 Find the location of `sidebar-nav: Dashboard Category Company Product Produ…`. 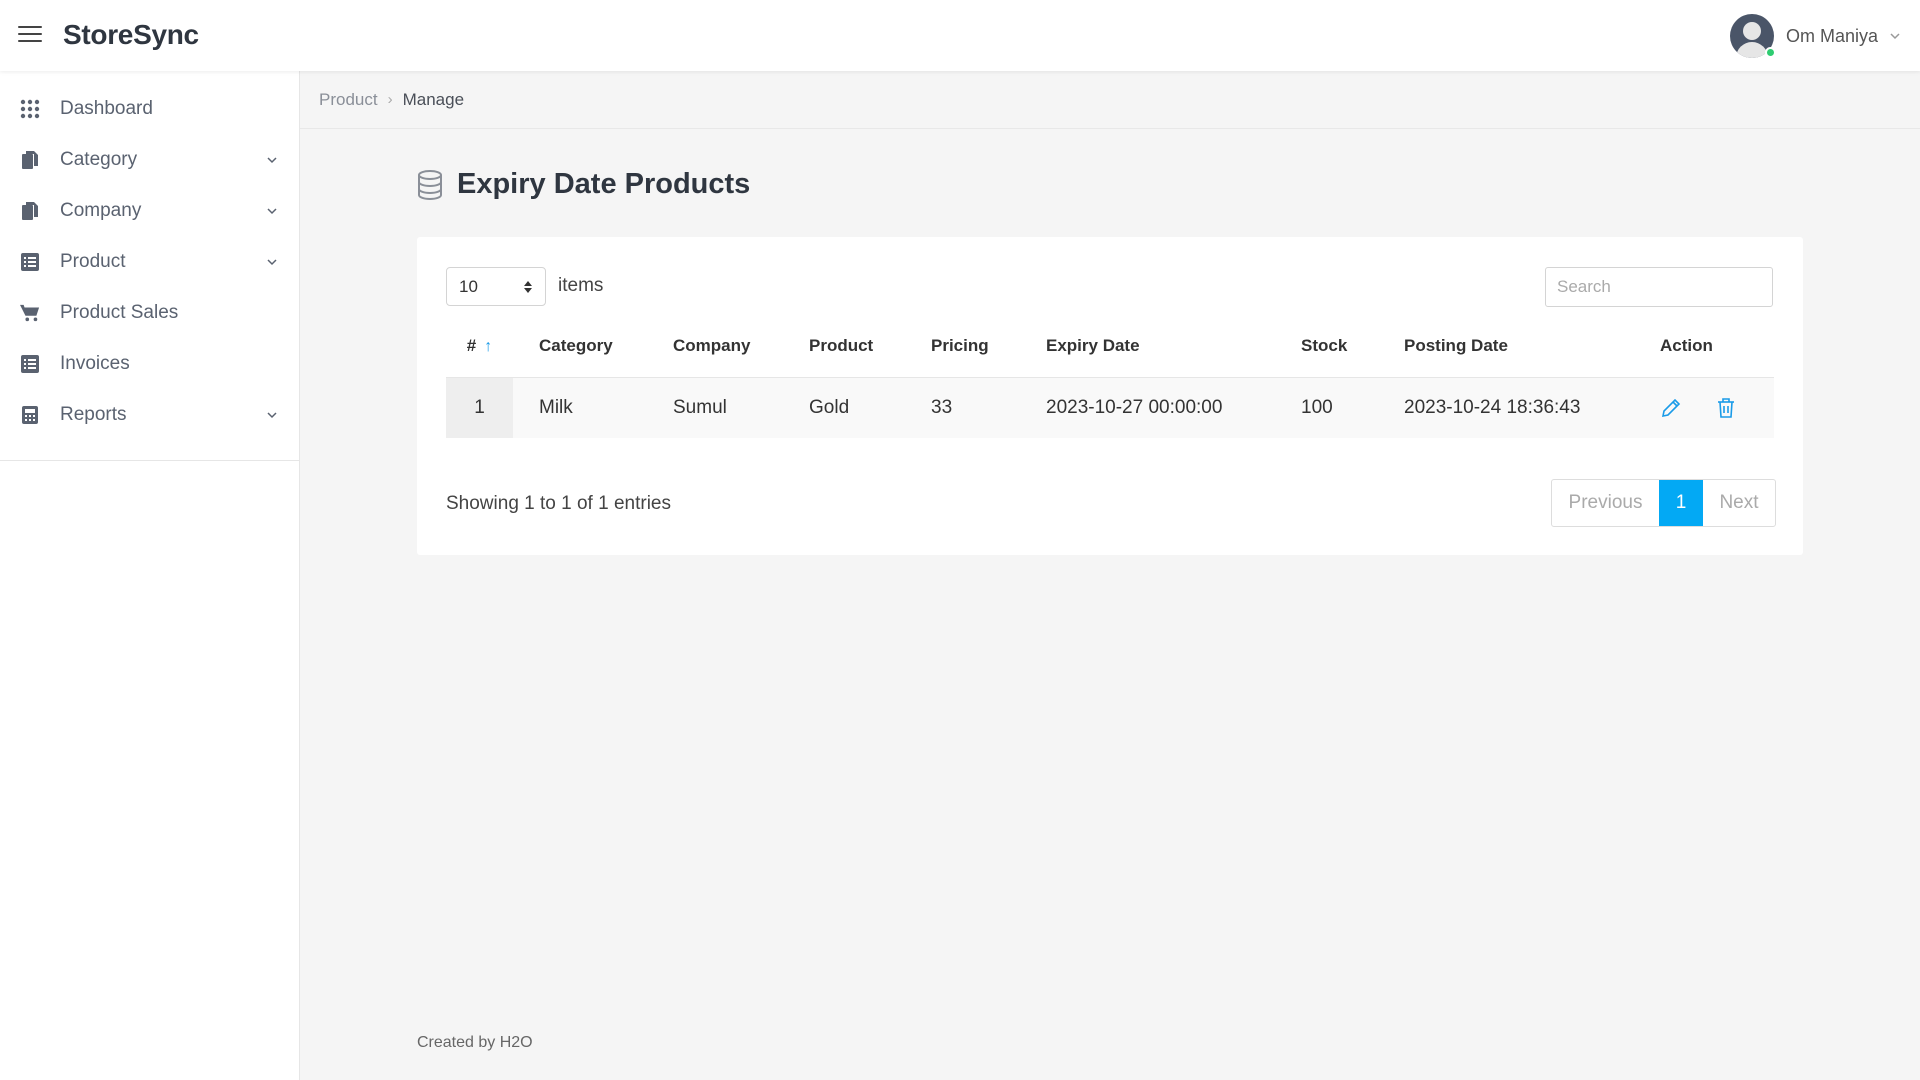

sidebar-nav: Dashboard Category Company Product Produ… is located at coordinates (149, 266).